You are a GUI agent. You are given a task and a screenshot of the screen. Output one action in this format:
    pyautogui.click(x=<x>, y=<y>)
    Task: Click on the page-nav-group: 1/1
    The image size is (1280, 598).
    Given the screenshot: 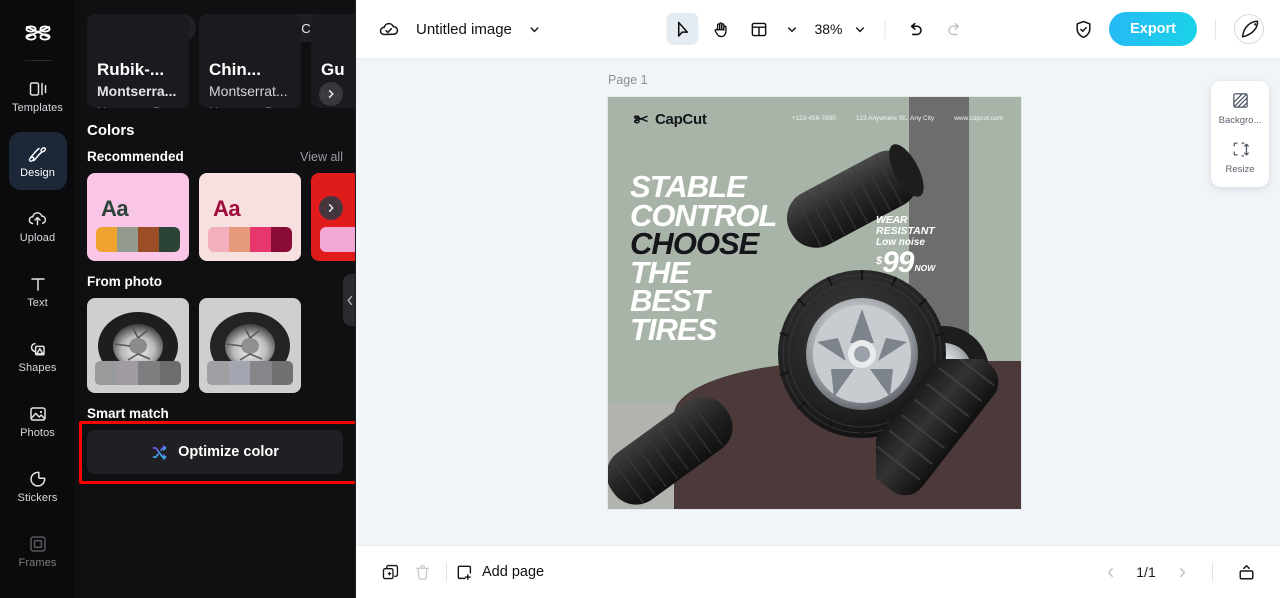 What is the action you would take?
    pyautogui.click(x=1179, y=572)
    